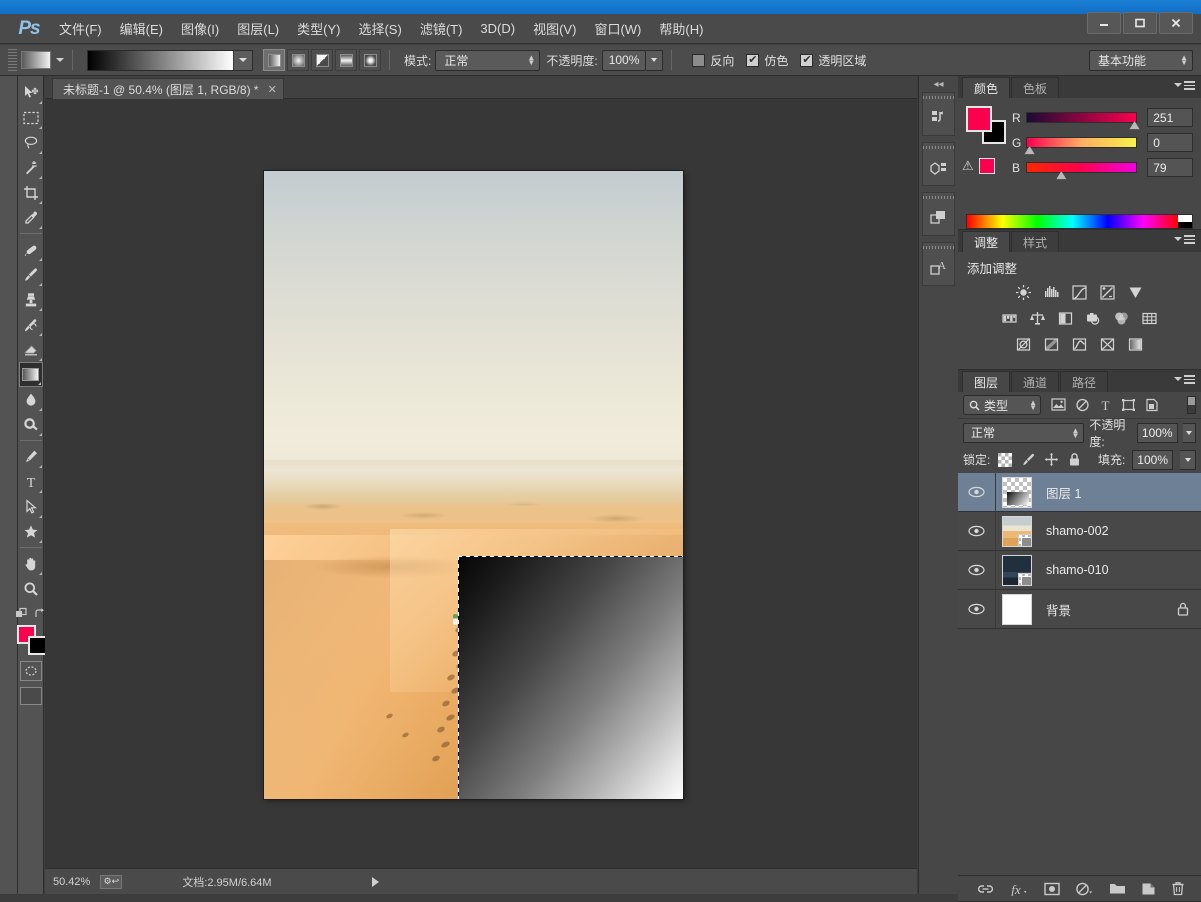  I want to click on maximize-button, so click(1140, 23).